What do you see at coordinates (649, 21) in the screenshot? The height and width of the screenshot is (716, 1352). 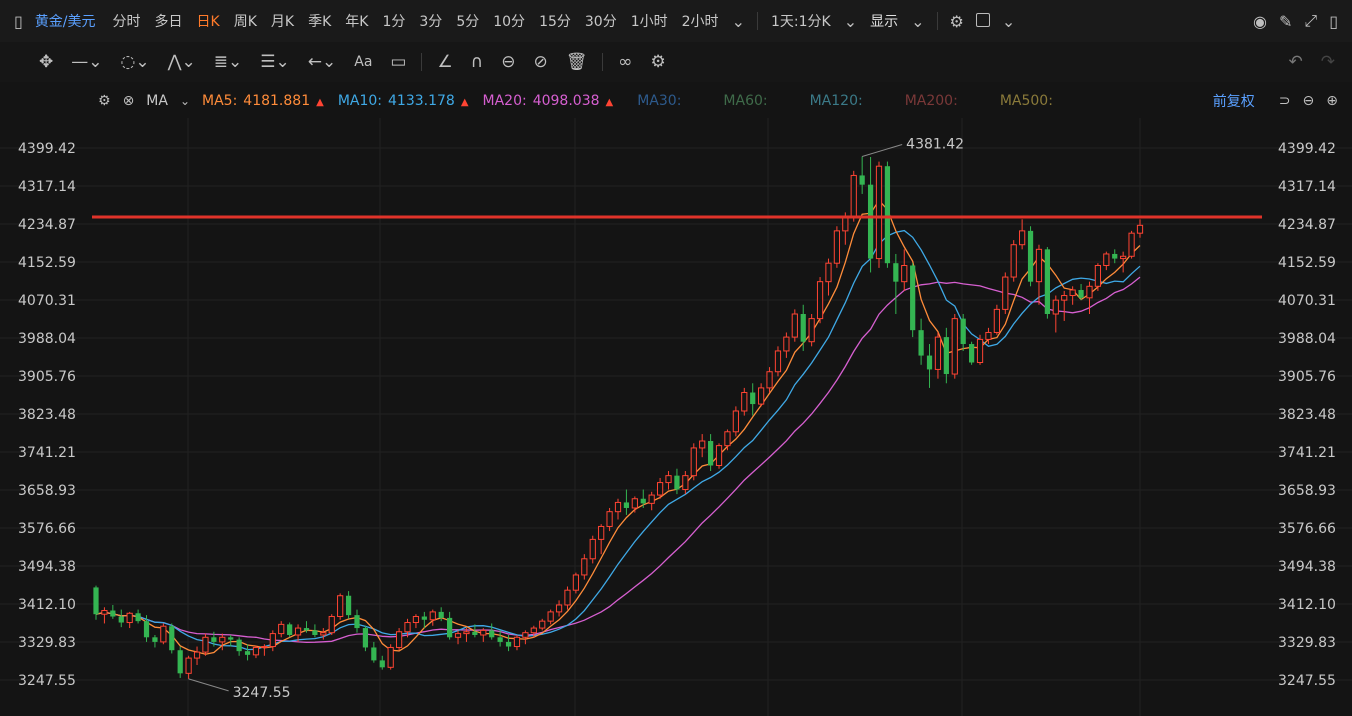 I see `tab-timeframe-13: 1小时` at bounding box center [649, 21].